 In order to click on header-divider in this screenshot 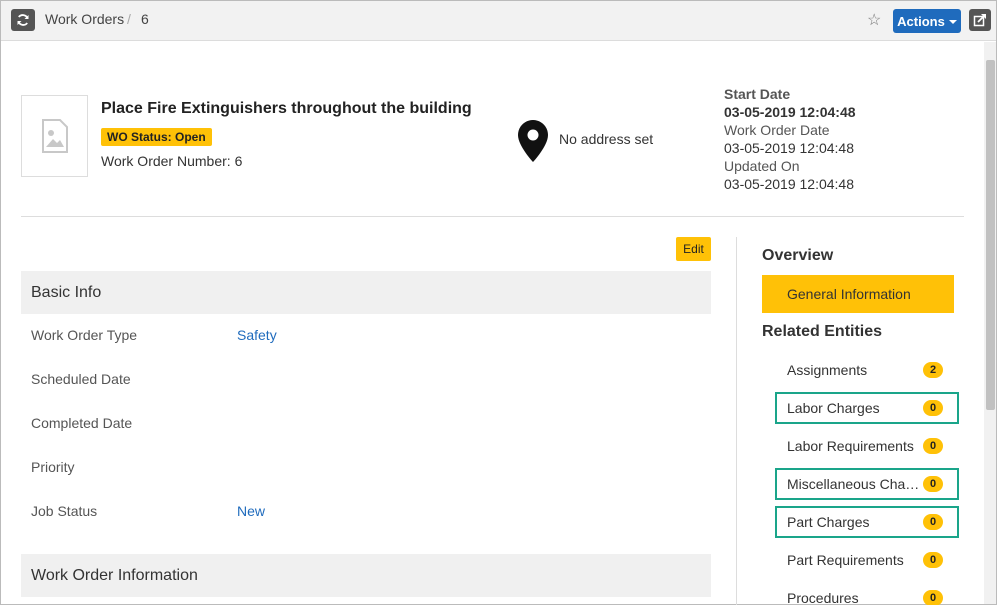, I will do `click(492, 216)`.